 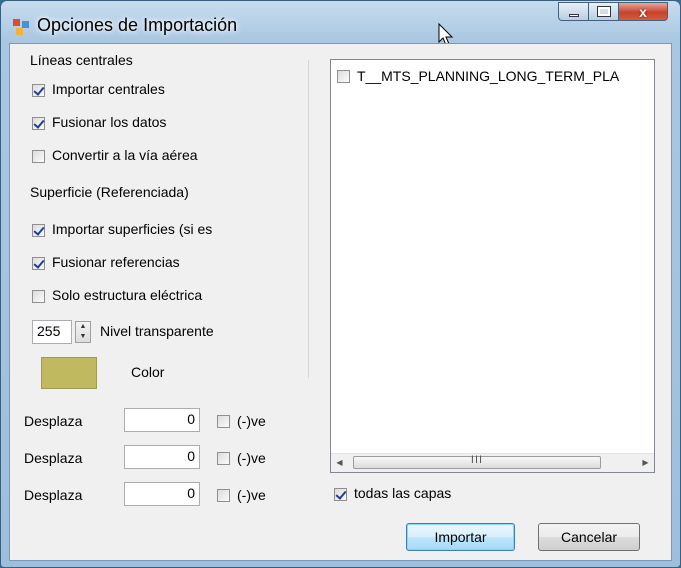 I want to click on offset-2-negate-label: (-)ve, so click(x=251, y=458).